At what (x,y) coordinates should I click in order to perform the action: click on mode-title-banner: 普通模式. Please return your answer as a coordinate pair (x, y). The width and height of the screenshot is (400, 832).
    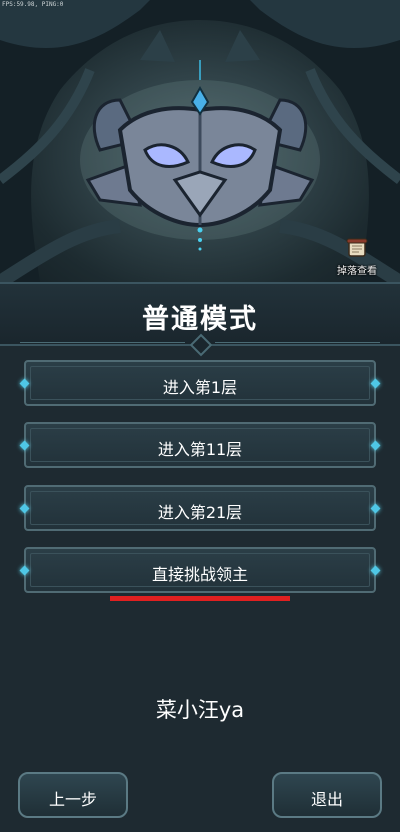
    Looking at the image, I should click on (200, 319).